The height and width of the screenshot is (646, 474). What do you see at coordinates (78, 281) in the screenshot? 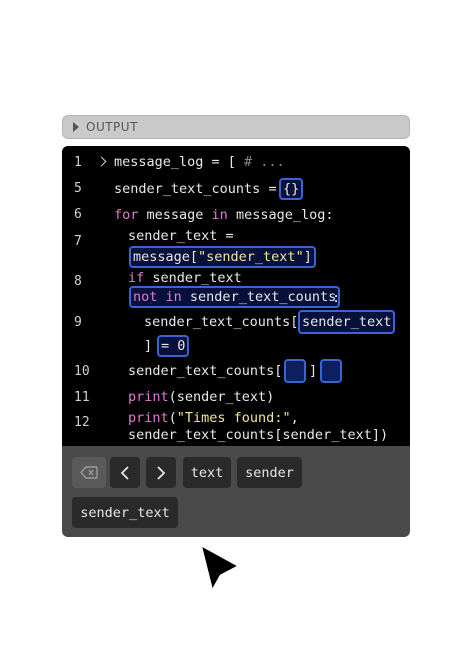
I see `line-number: 8` at bounding box center [78, 281].